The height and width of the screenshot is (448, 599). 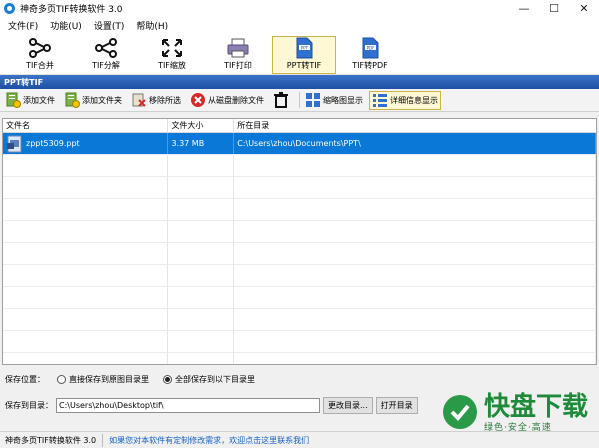 I want to click on save-to-folder-option: 全部保存到以下目录里, so click(x=209, y=379).